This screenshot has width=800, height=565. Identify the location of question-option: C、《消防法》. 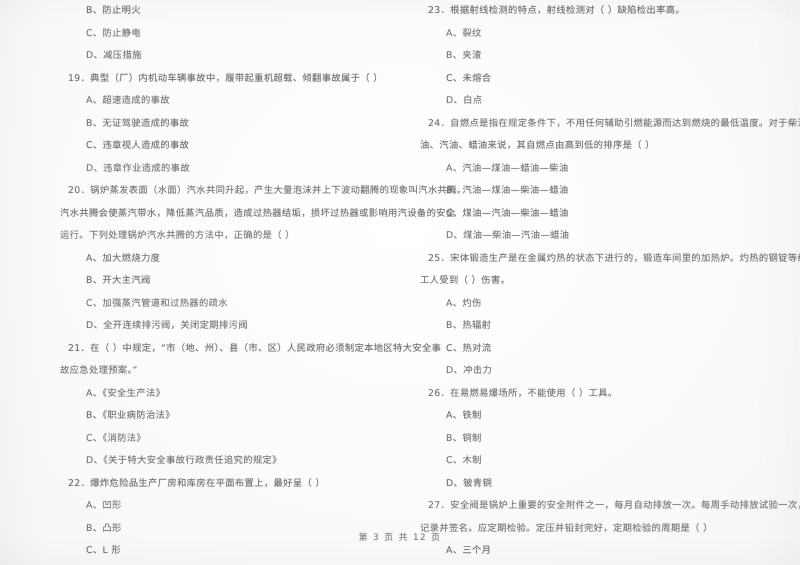
(116, 438).